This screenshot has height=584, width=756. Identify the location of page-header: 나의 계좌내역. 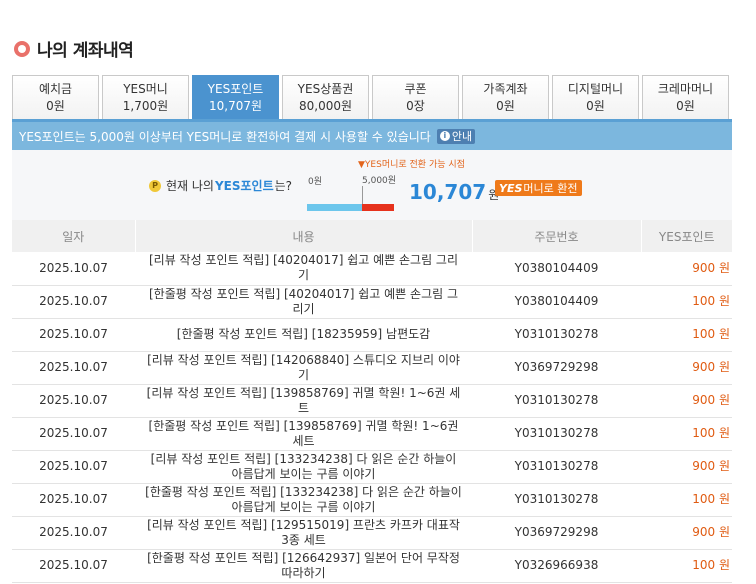
(74, 48).